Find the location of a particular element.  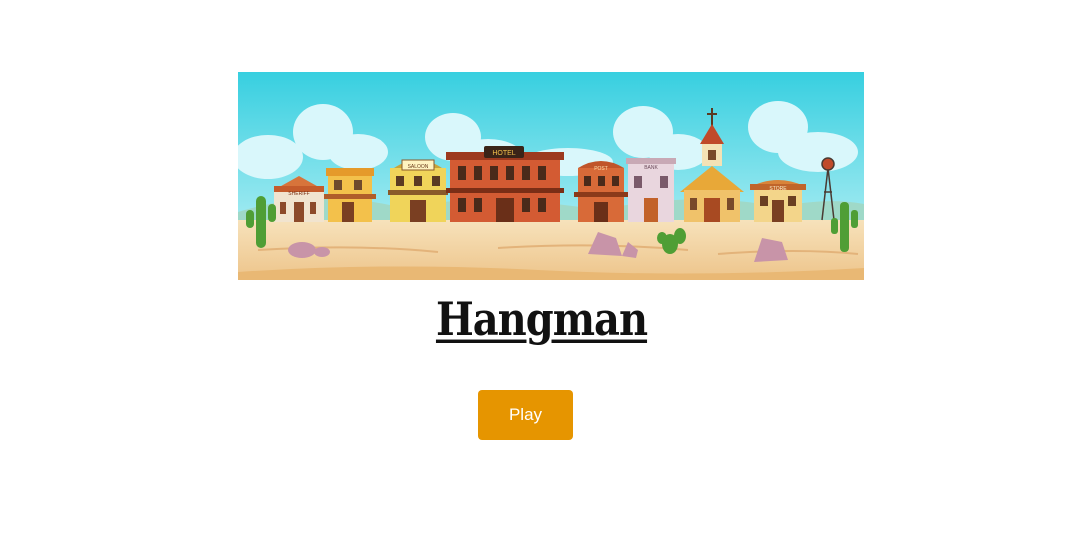

play-button: Play is located at coordinates (525, 415).